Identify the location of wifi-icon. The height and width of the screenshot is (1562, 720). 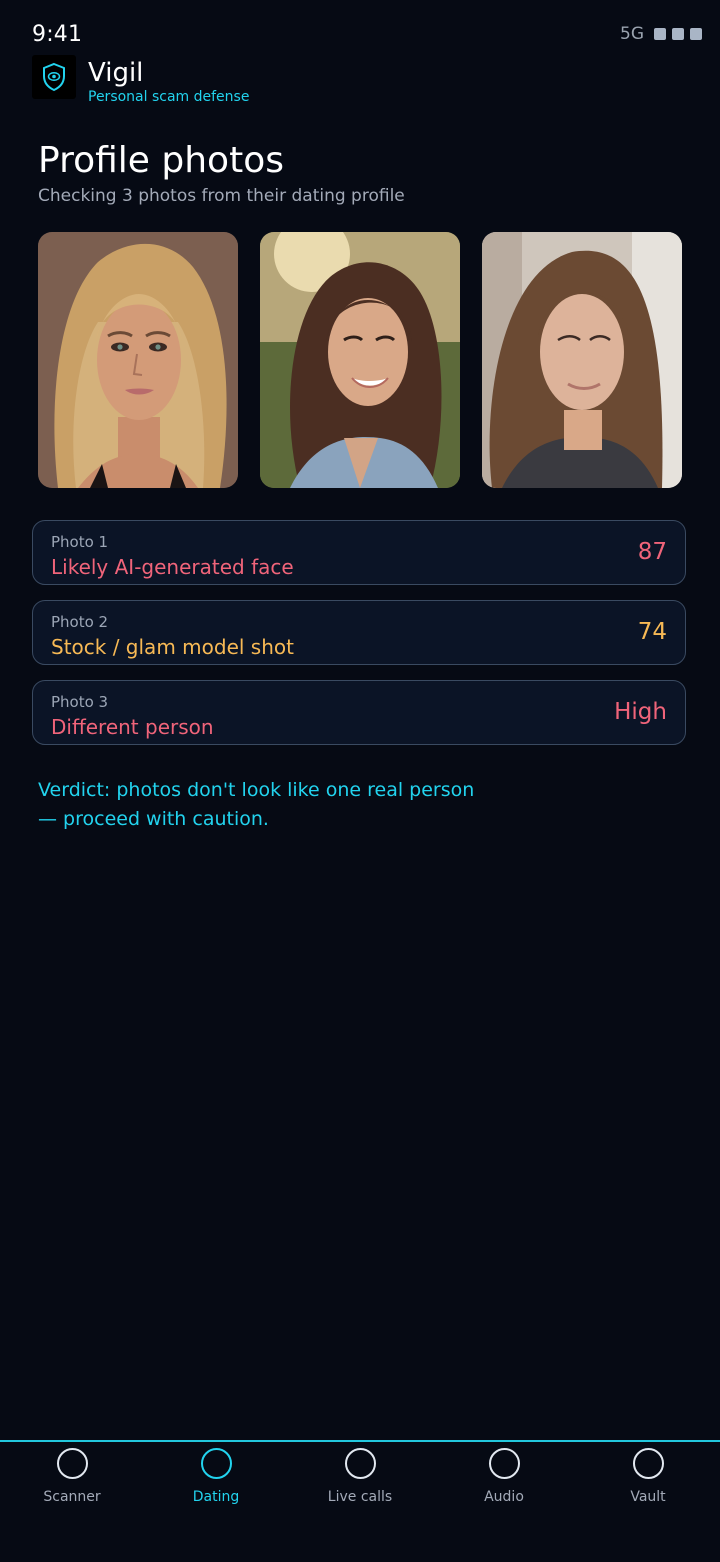
(678, 34).